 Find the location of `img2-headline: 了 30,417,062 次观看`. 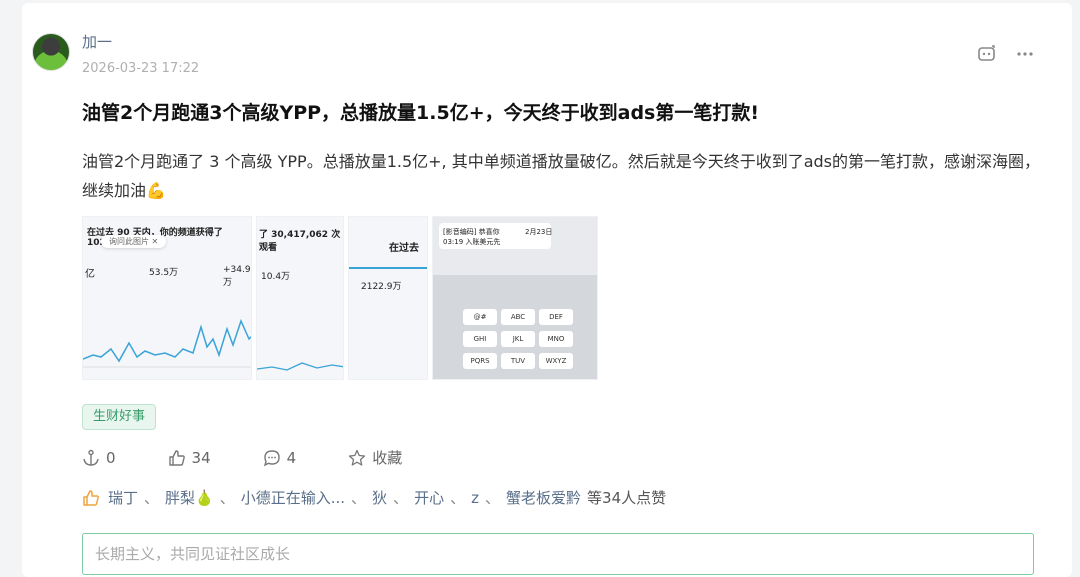

img2-headline: 了 30,417,062 次观看 is located at coordinates (300, 241).